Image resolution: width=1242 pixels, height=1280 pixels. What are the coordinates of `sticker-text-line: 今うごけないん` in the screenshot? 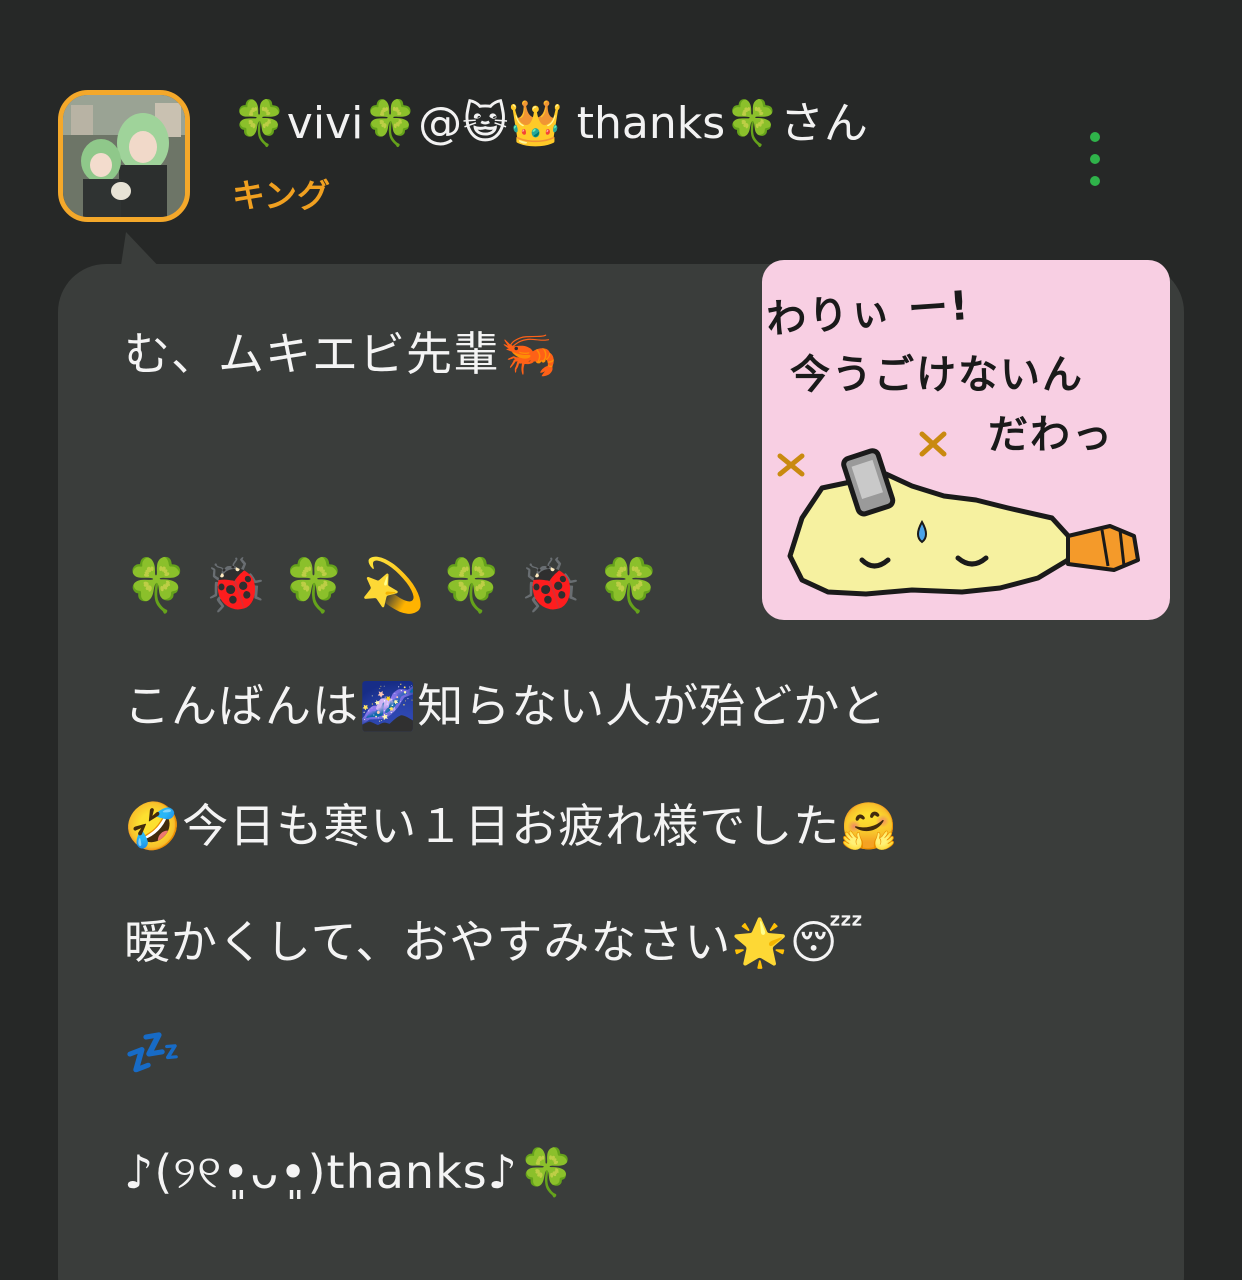 It's located at (937, 375).